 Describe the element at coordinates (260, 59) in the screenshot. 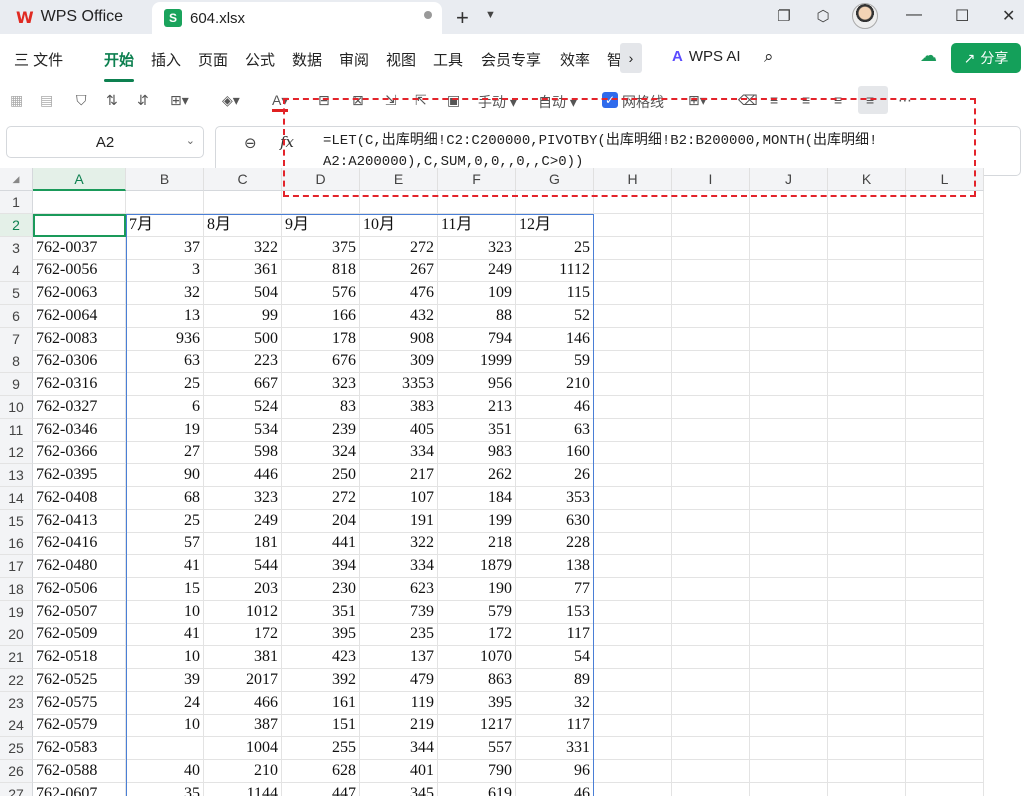

I see `menu-formula: 公式` at that location.